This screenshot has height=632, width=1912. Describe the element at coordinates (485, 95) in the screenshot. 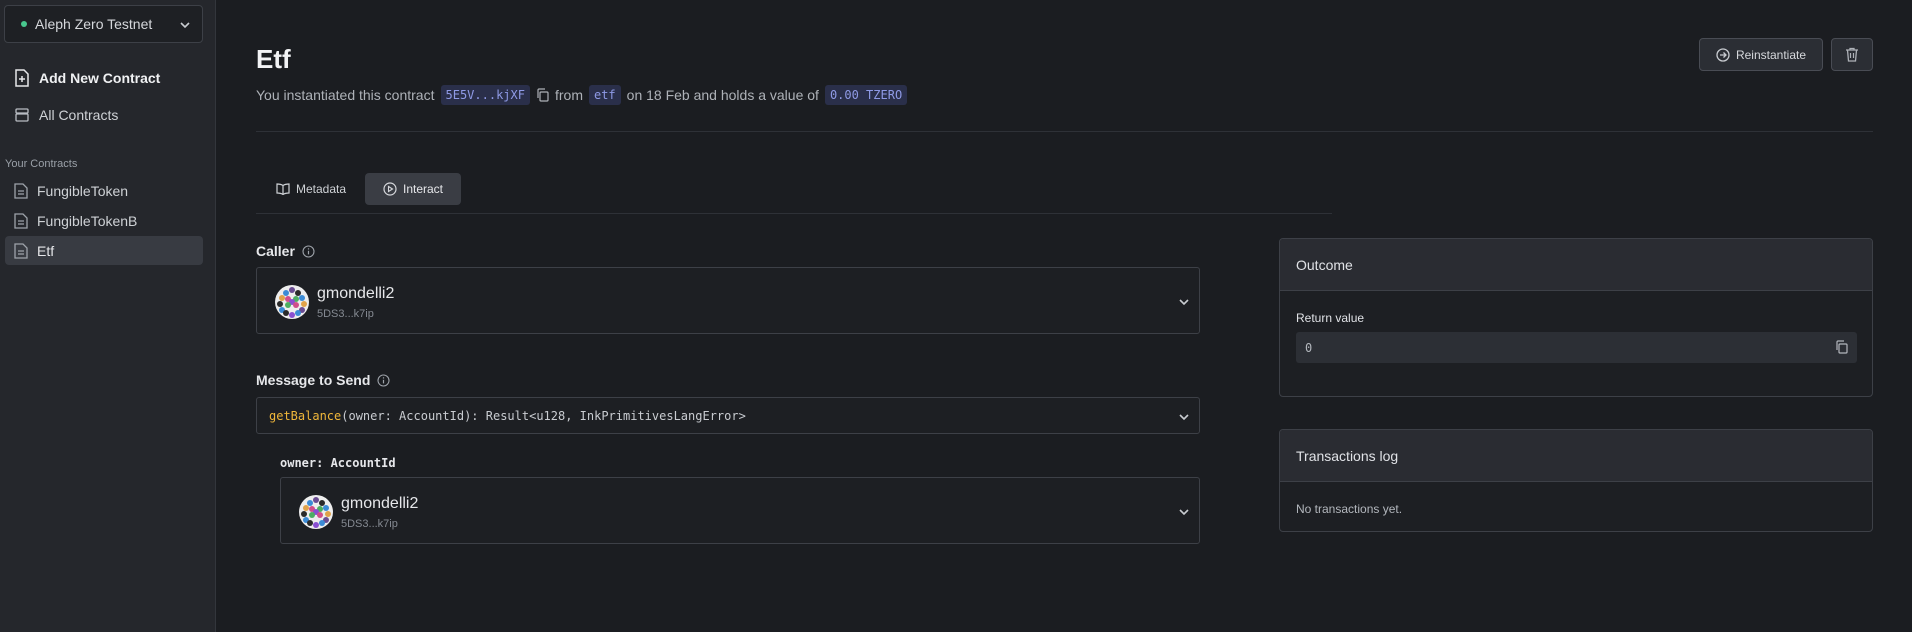

I see `contract-address-tag: 5E5V...kjXF` at that location.